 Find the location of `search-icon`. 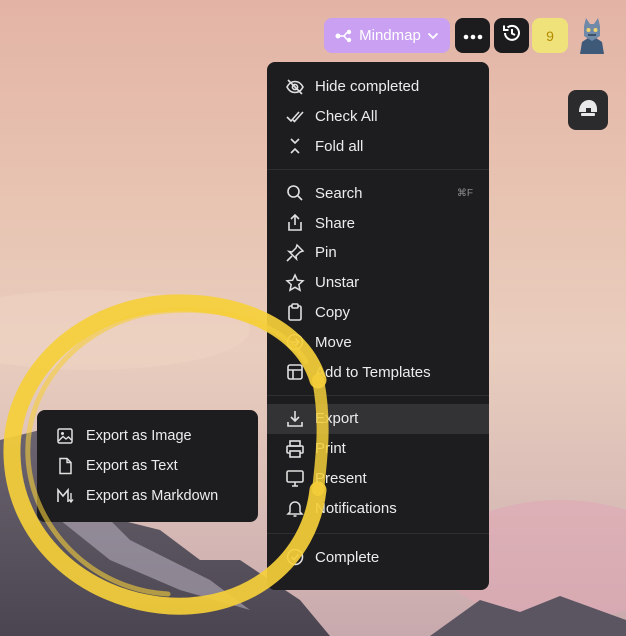

search-icon is located at coordinates (295, 193).